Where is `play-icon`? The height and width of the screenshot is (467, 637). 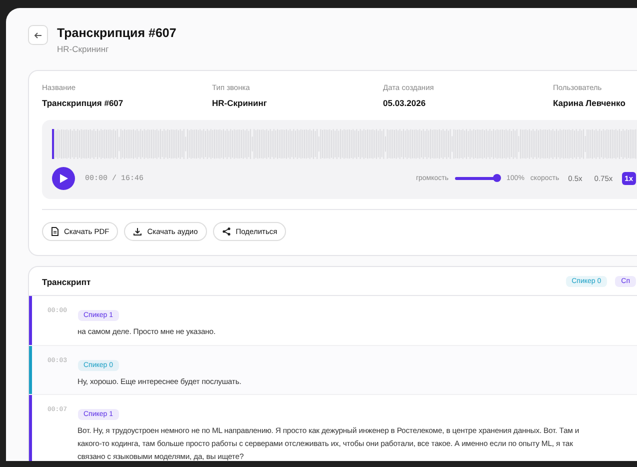 play-icon is located at coordinates (64, 178).